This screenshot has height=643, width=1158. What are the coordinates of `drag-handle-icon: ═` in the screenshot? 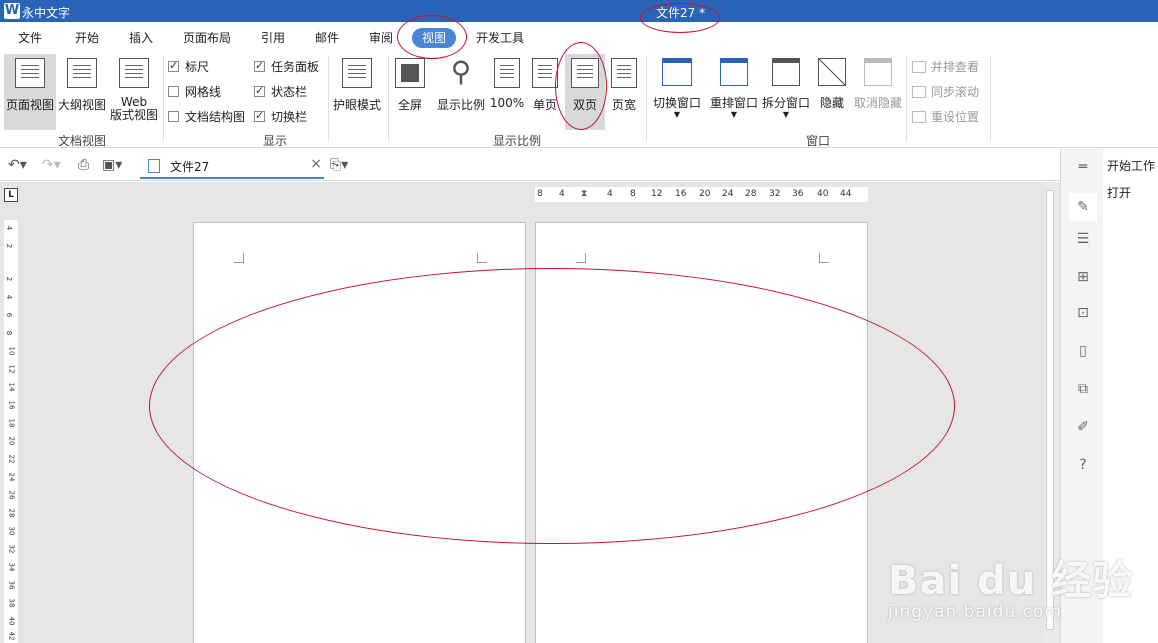 It's located at (1083, 167).